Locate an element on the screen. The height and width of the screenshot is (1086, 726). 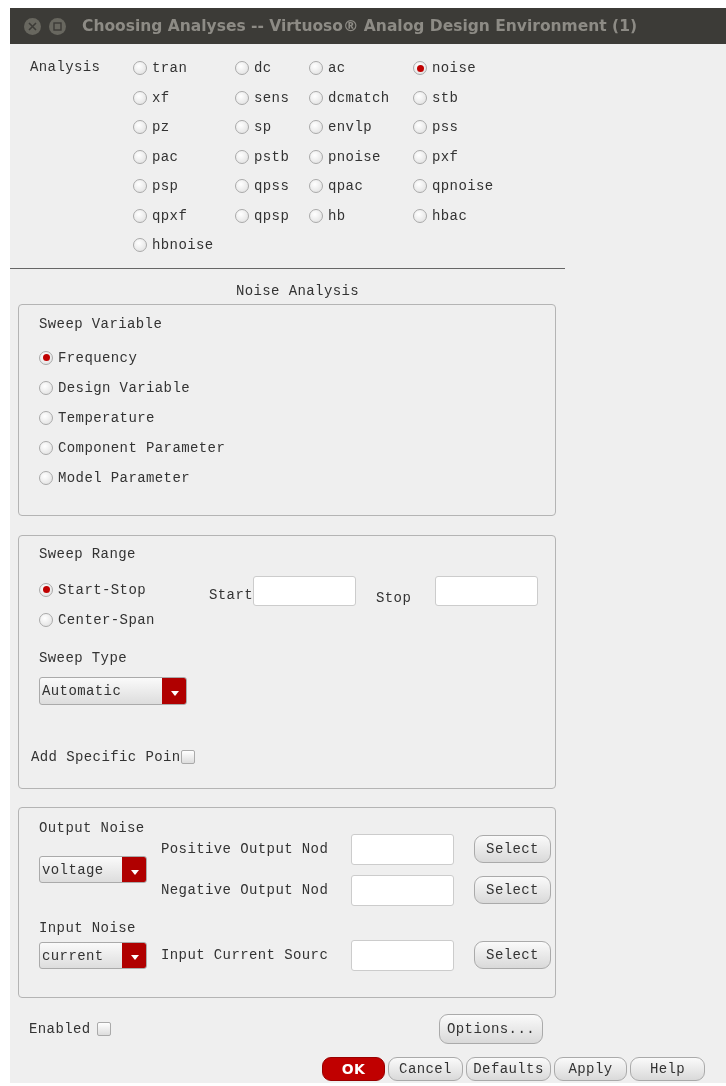
radio-label: qpxf is located at coordinates (170, 215).